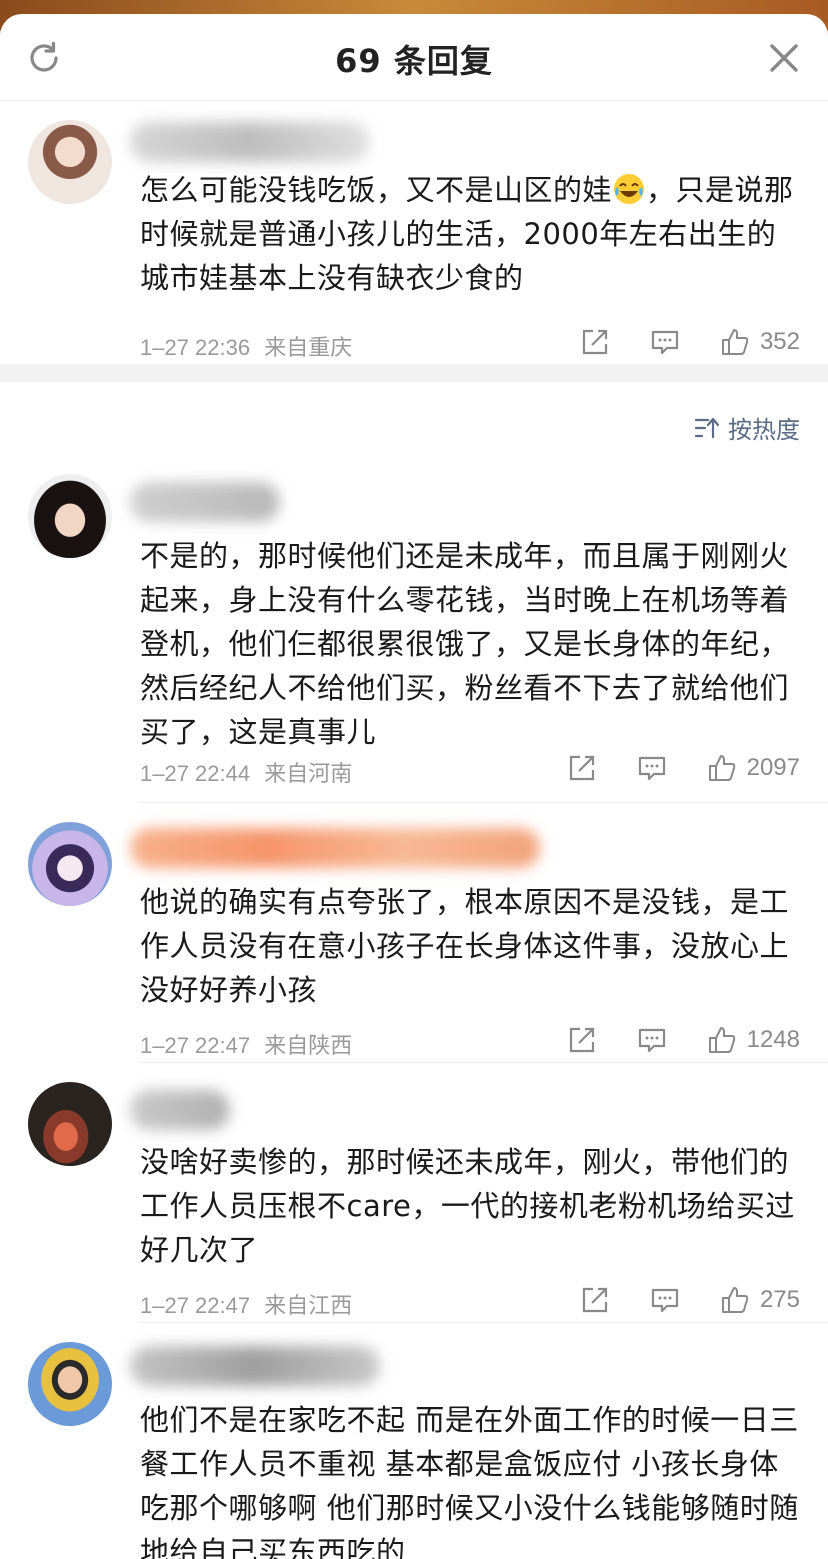  I want to click on laughing-crying-emoji-icon, so click(629, 189).